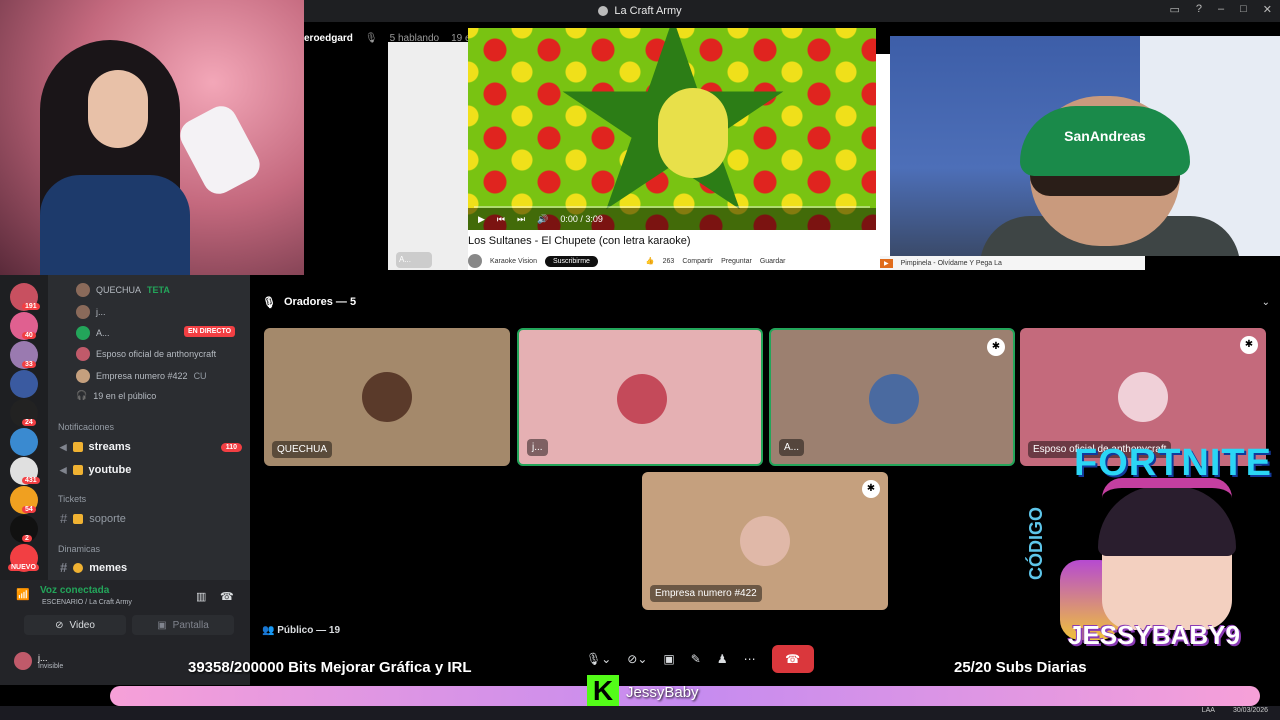 The width and height of the screenshot is (1280, 720). Describe the element at coordinates (668, 659) in the screenshot. I see `screen-share-icon: ▣` at that location.